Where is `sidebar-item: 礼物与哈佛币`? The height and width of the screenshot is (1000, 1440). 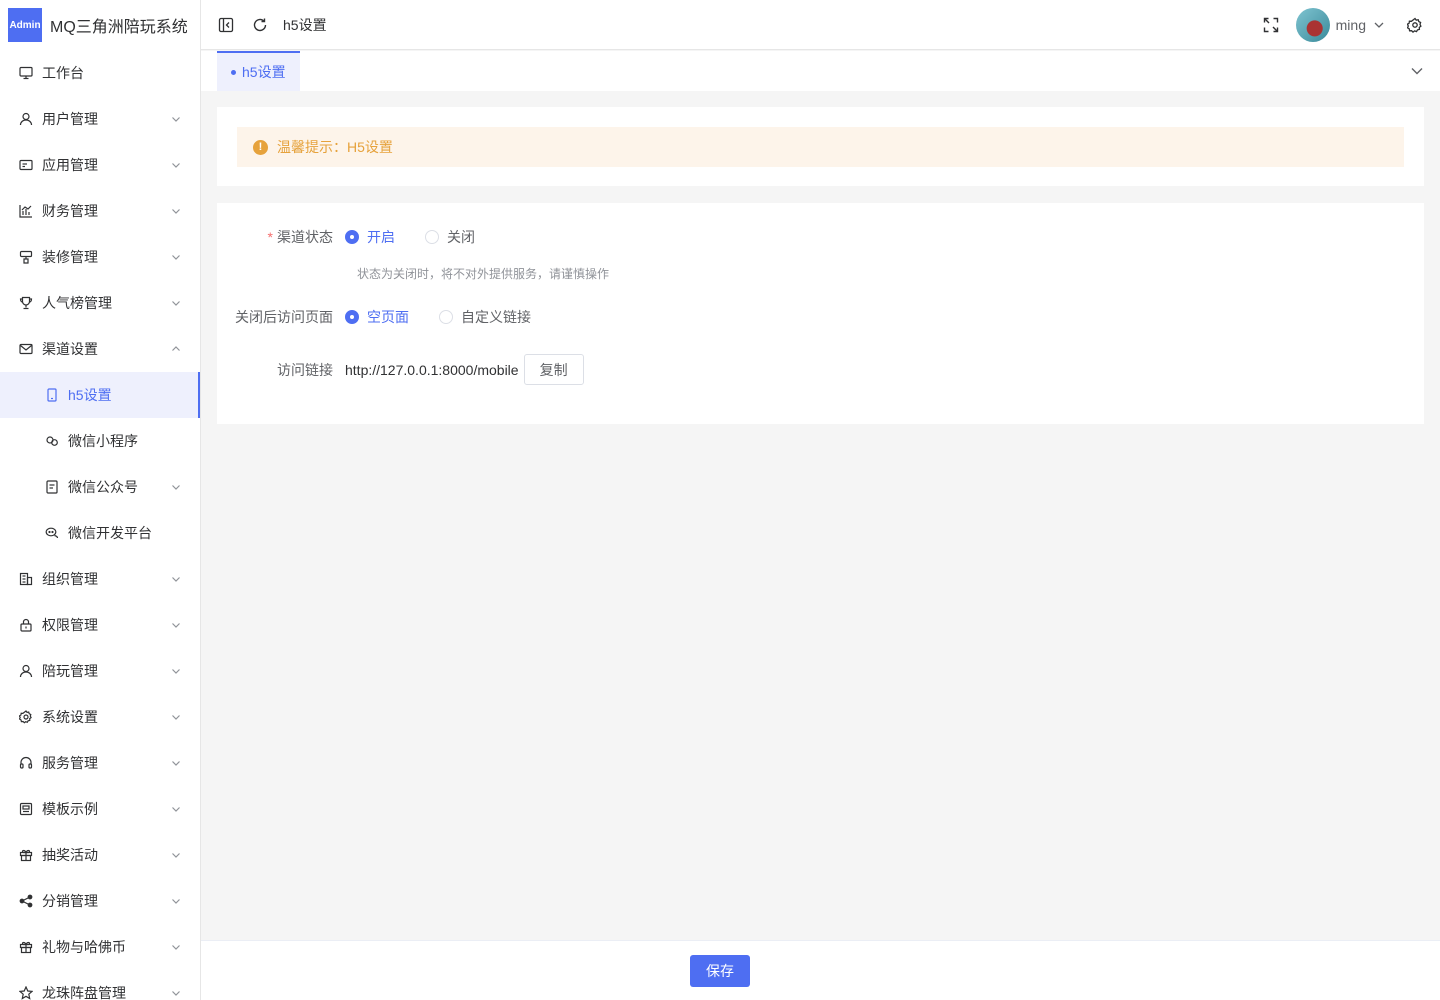
sidebar-item: 礼物与哈佛币 is located at coordinates (100, 947).